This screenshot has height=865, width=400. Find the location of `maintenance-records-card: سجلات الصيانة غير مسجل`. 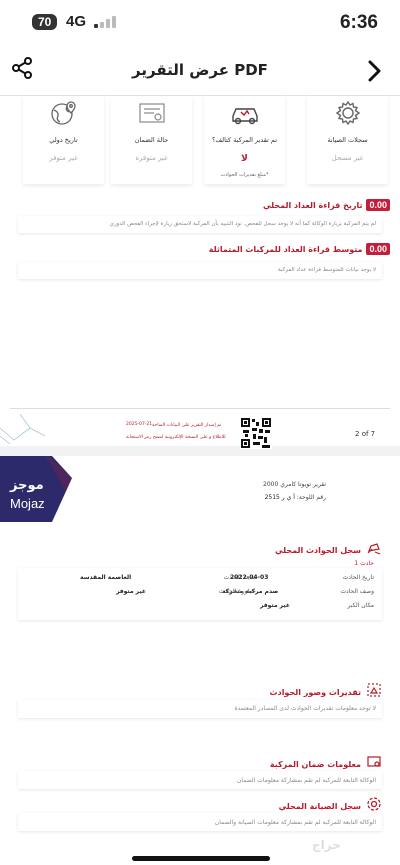

maintenance-records-card: سجلات الصيانة غير مسجل is located at coordinates (347, 140).